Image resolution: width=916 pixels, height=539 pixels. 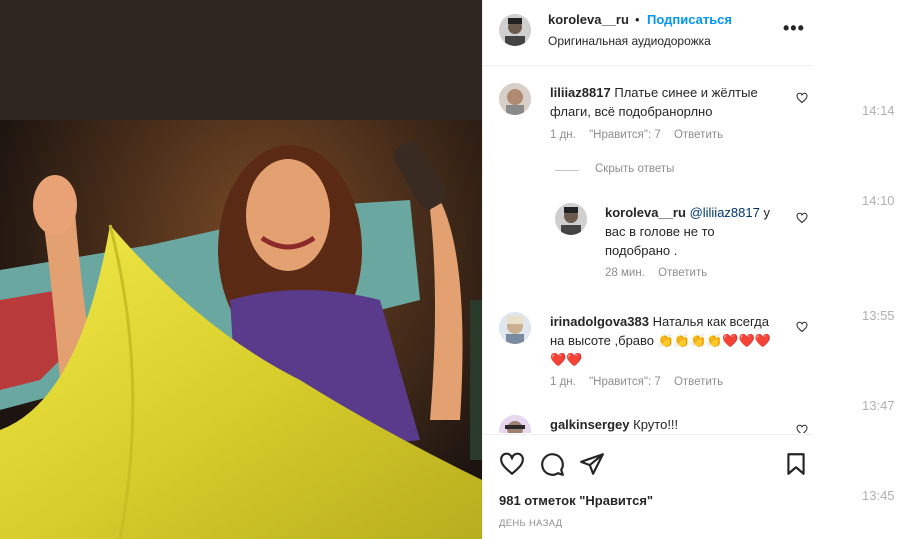 What do you see at coordinates (682, 273) in the screenshot?
I see `reply-reply-button: Ответить` at bounding box center [682, 273].